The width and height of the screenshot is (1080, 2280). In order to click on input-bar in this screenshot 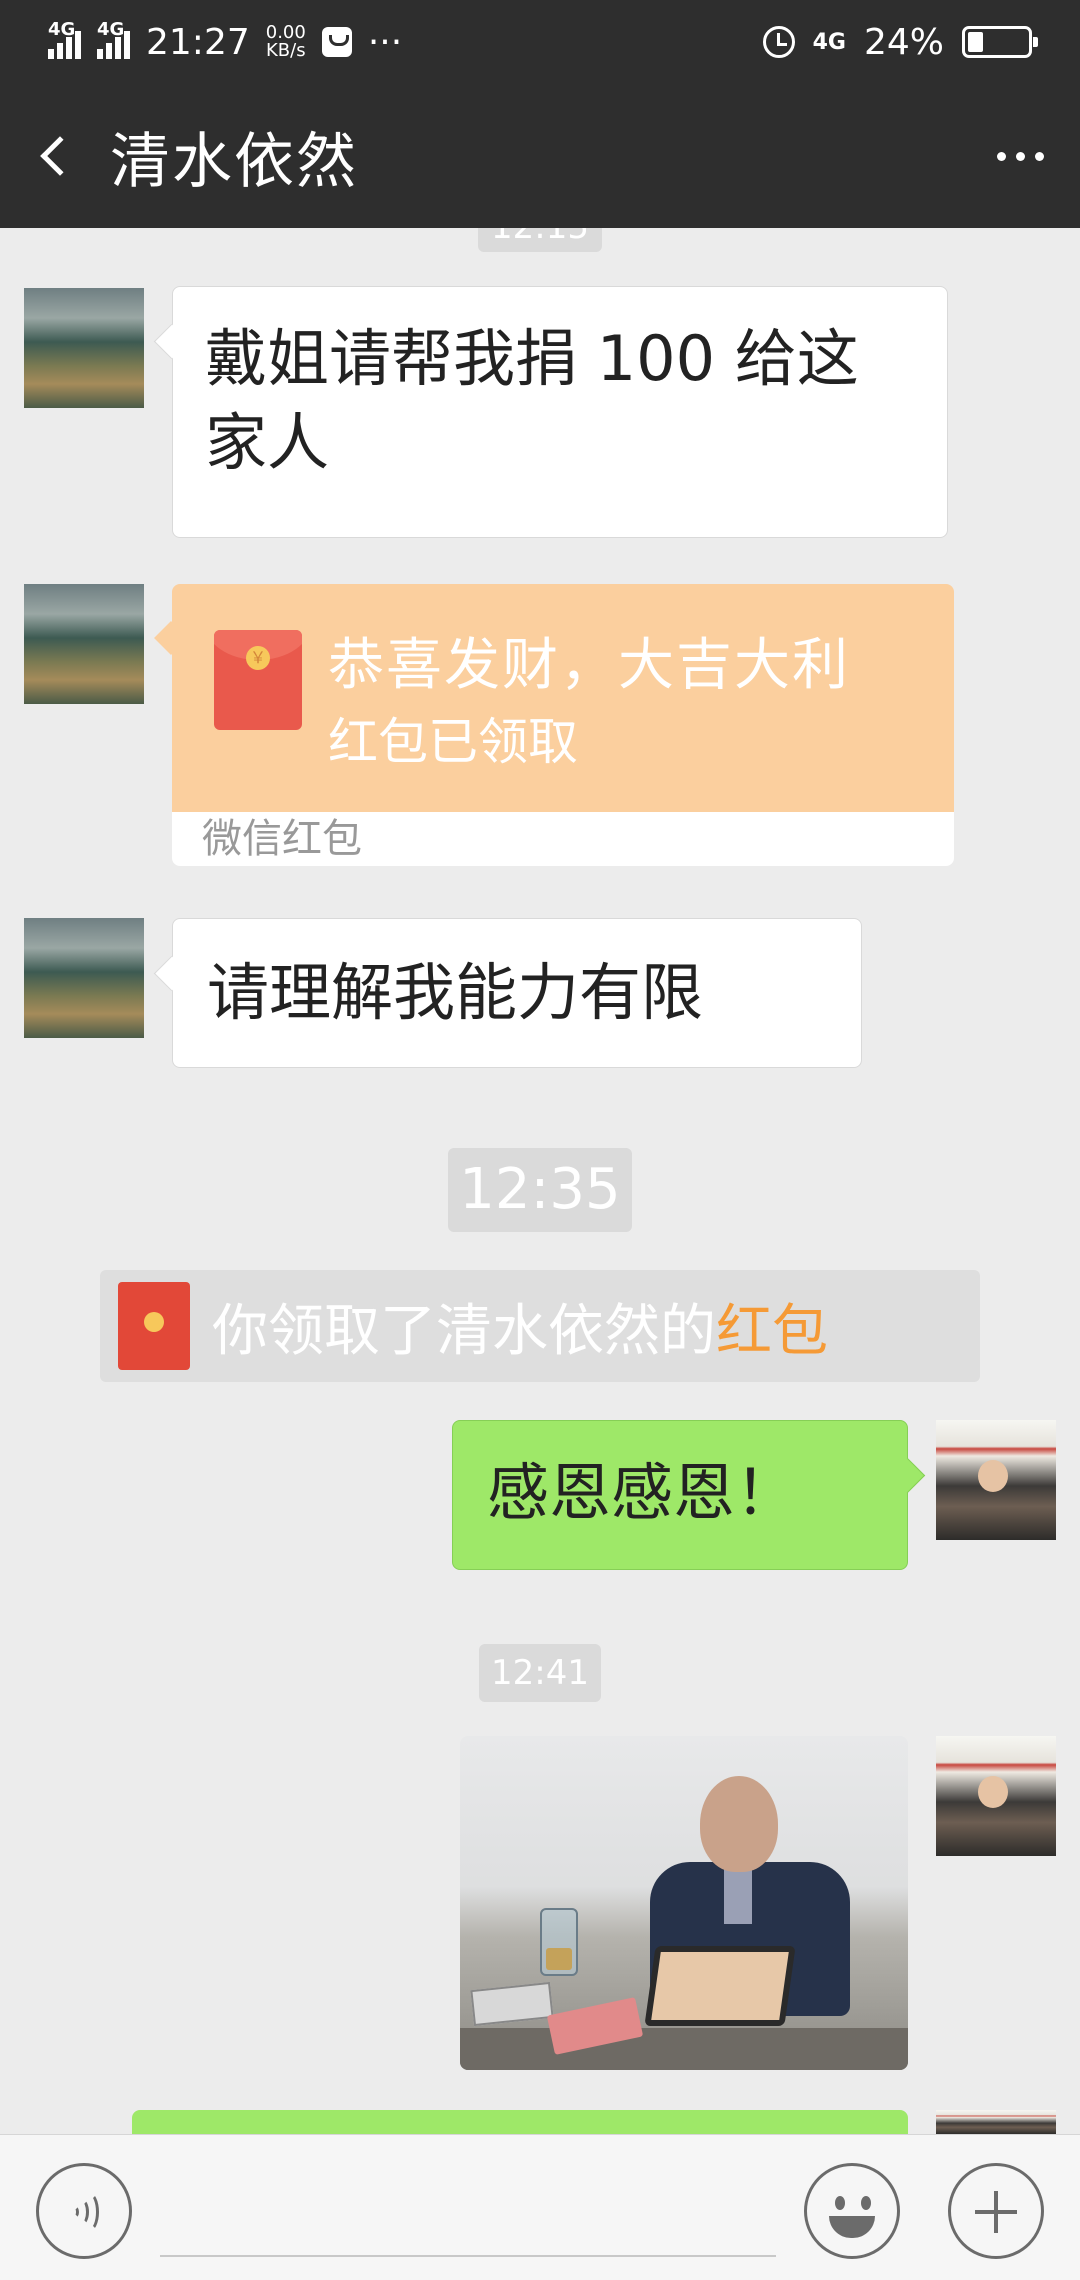, I will do `click(540, 2207)`.